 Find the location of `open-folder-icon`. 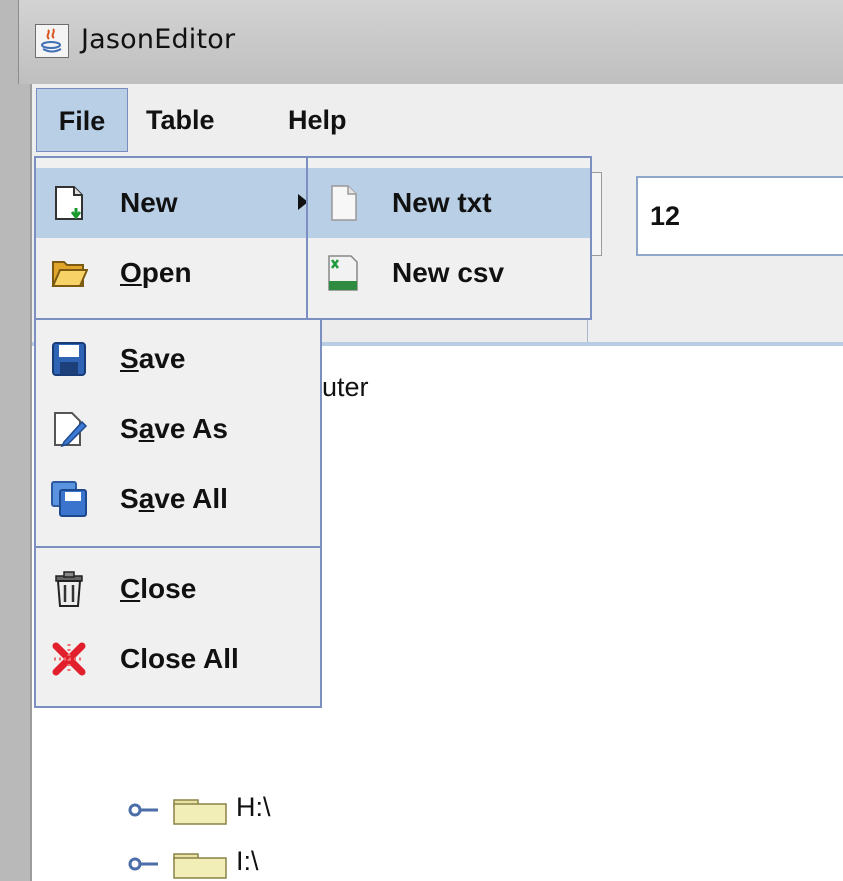

open-folder-icon is located at coordinates (69, 274).